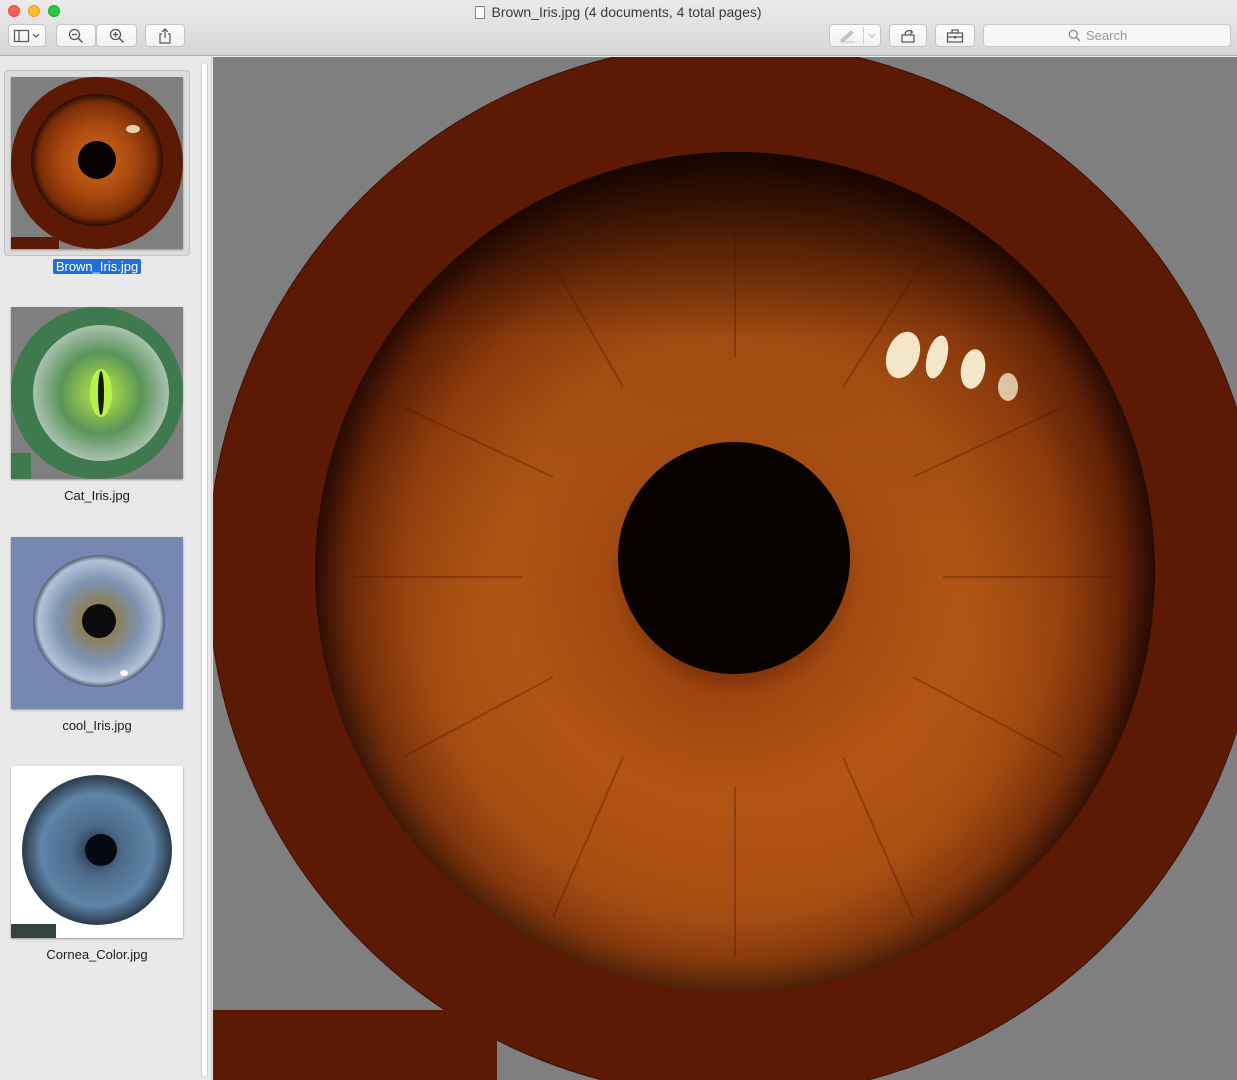 The width and height of the screenshot is (1237, 1080). What do you see at coordinates (97, 496) in the screenshot?
I see `thumbnail-label-cat-iris: Cat_Iris.jpg` at bounding box center [97, 496].